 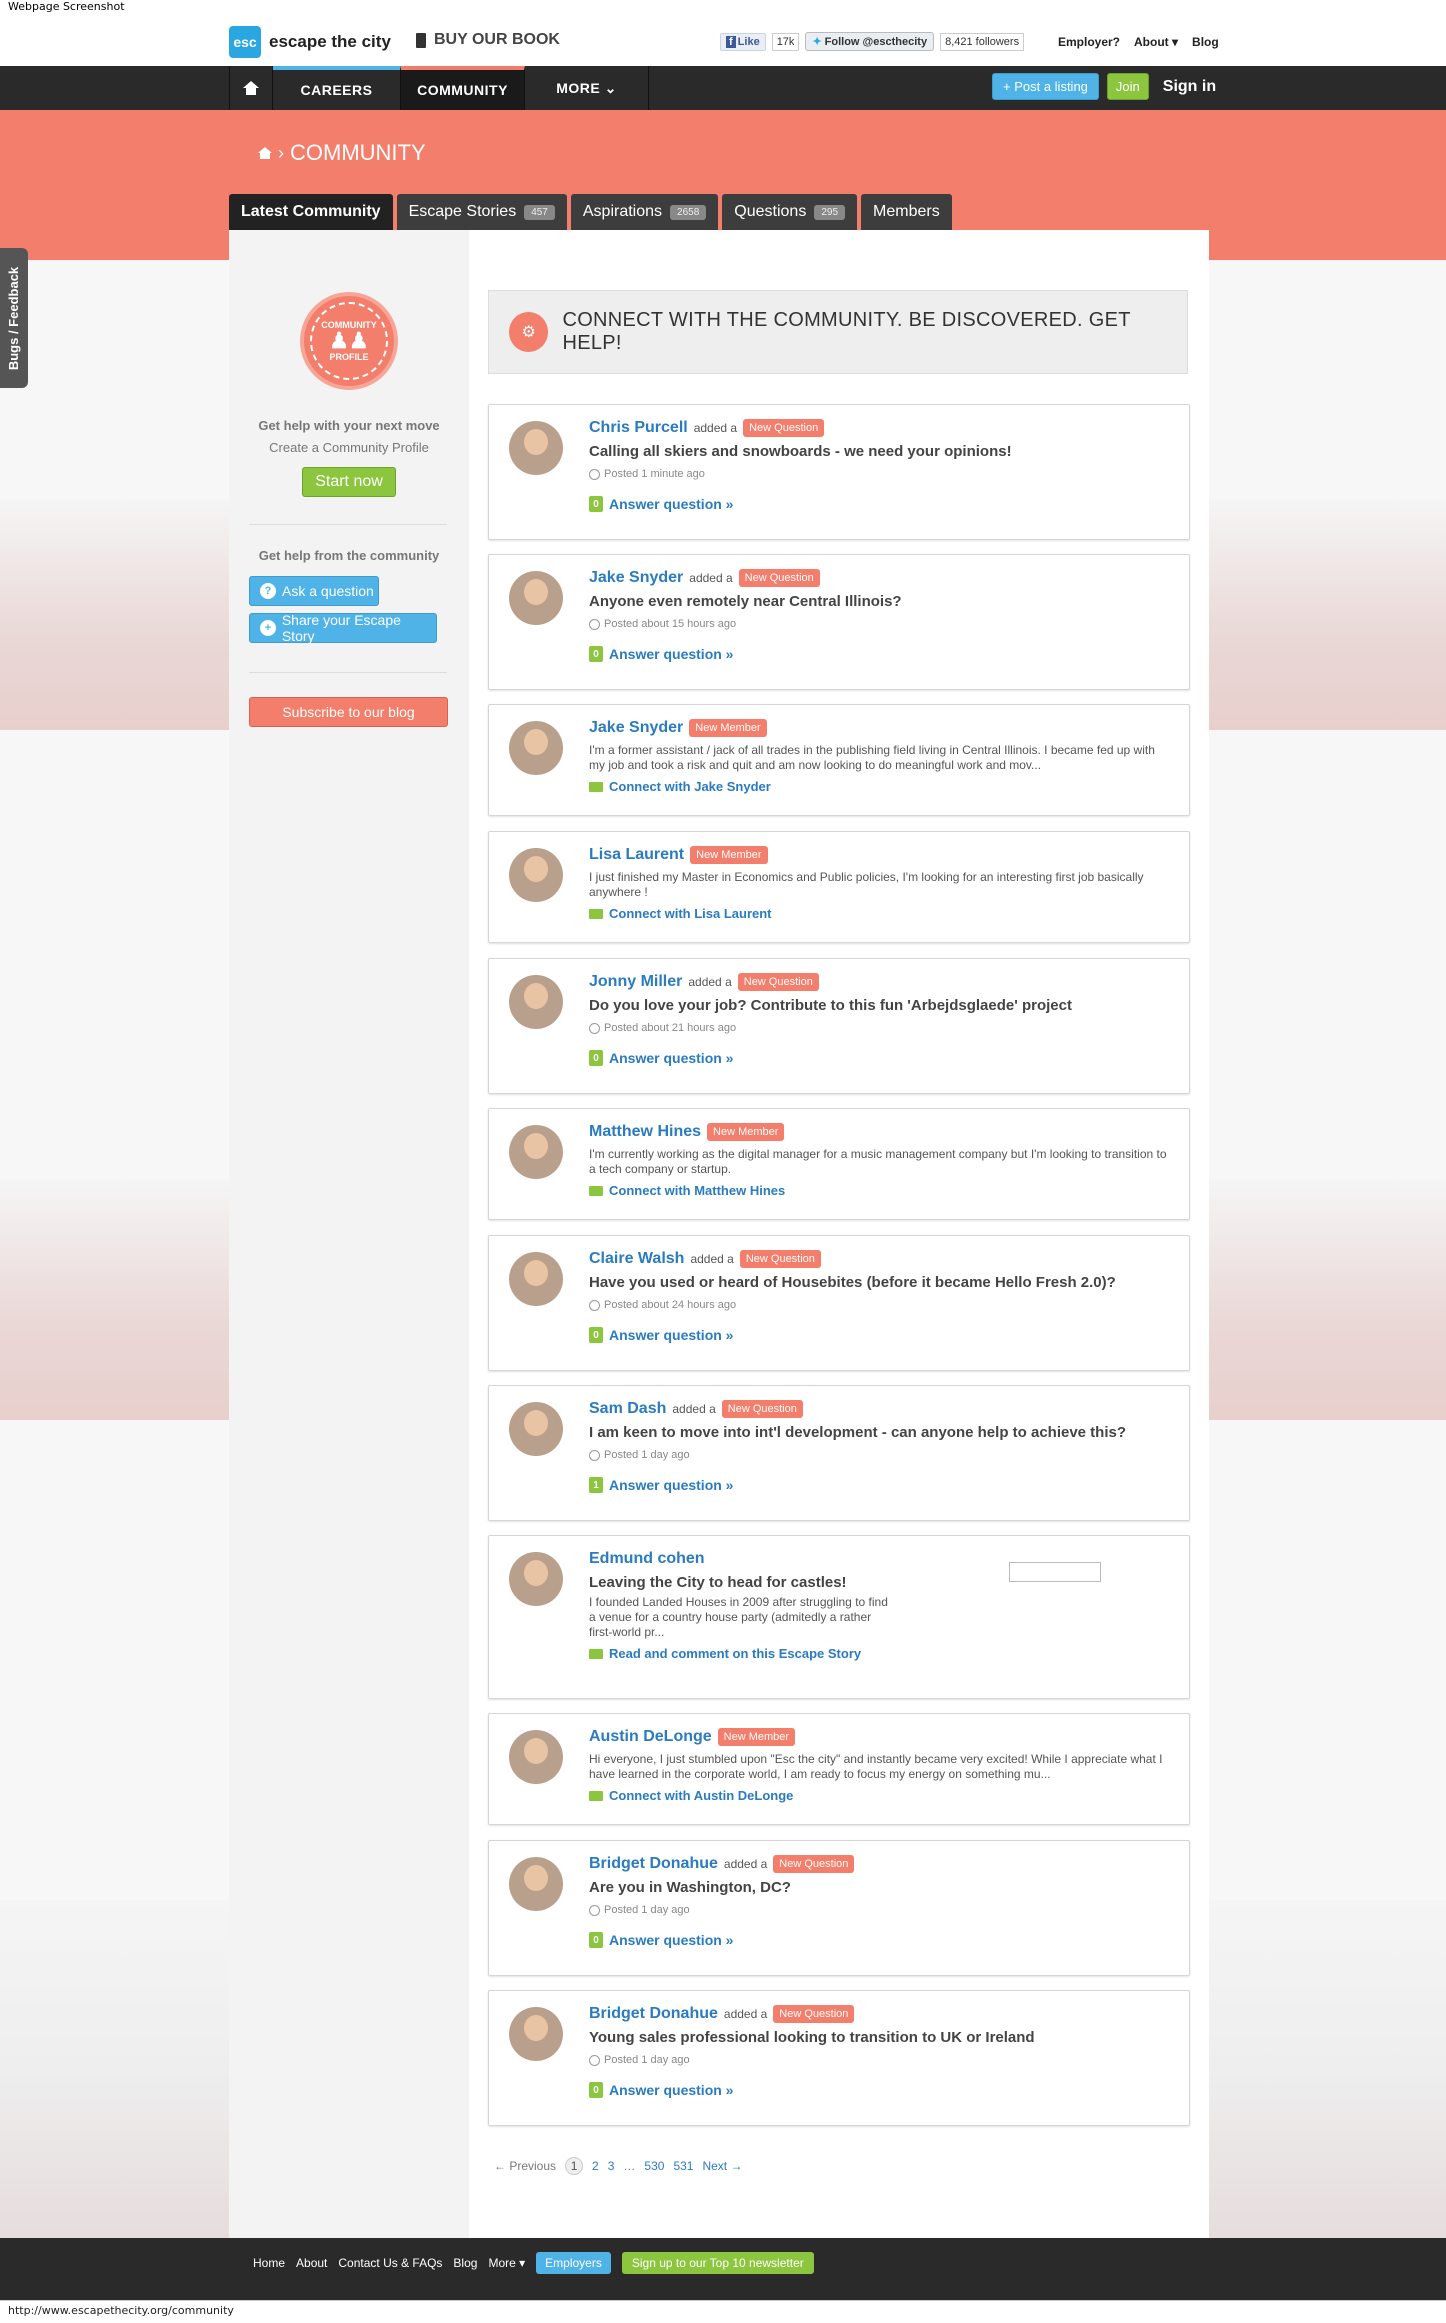 What do you see at coordinates (311, 212) in the screenshot?
I see `tab-latest-community: Latest Community` at bounding box center [311, 212].